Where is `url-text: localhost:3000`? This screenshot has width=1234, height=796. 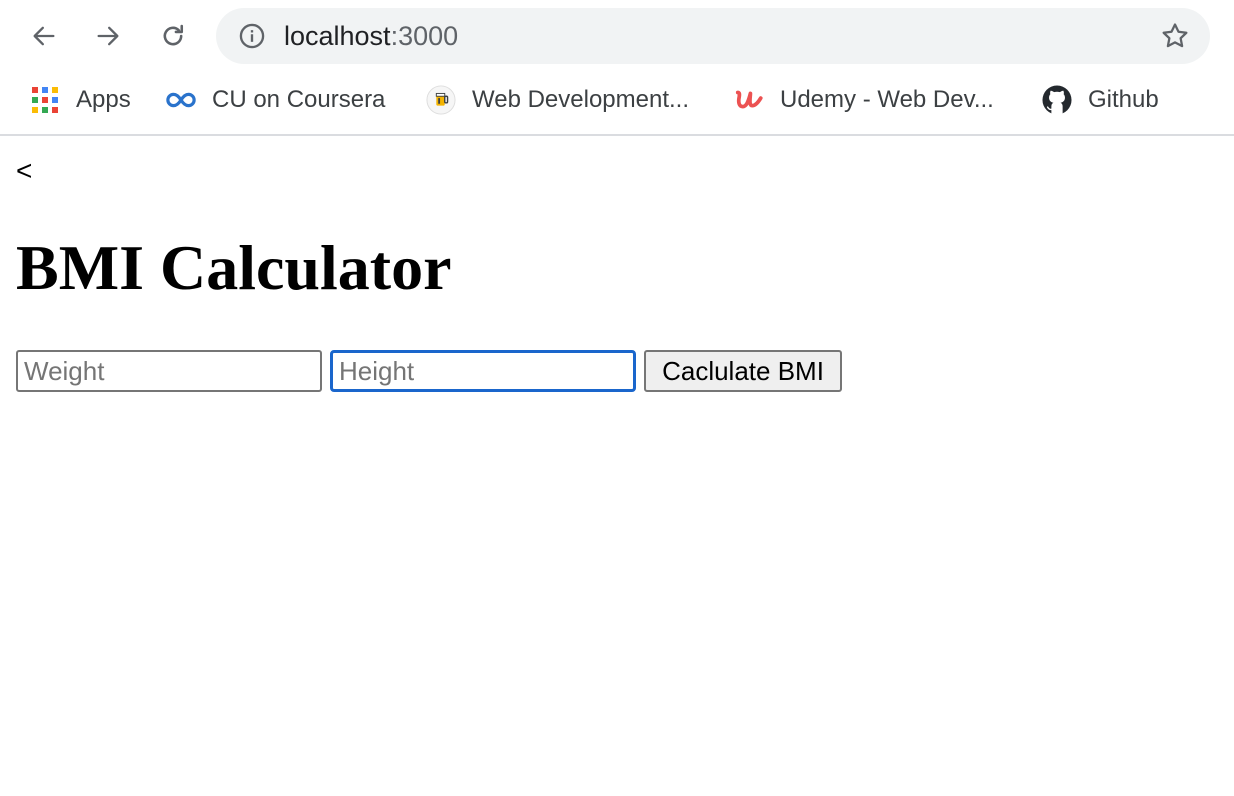
url-text: localhost:3000 is located at coordinates (371, 36).